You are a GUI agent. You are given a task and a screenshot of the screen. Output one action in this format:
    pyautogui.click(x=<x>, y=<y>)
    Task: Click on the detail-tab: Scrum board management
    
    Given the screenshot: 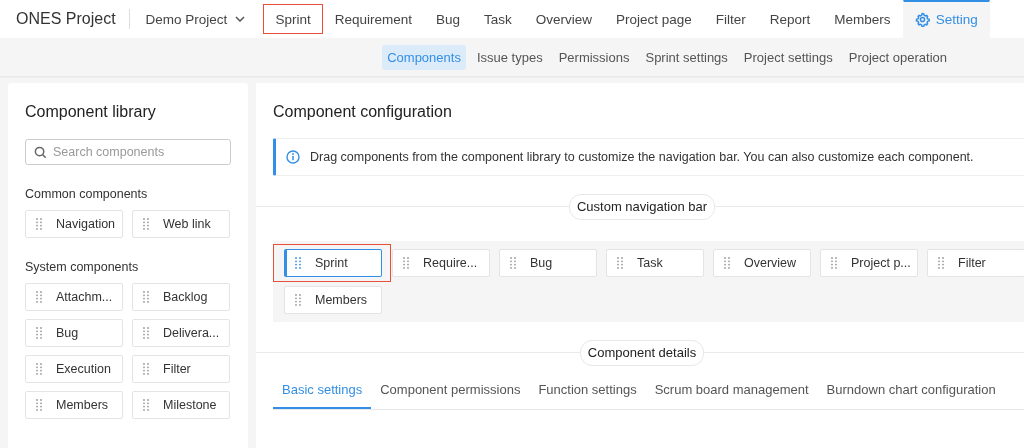 What is the action you would take?
    pyautogui.click(x=731, y=395)
    